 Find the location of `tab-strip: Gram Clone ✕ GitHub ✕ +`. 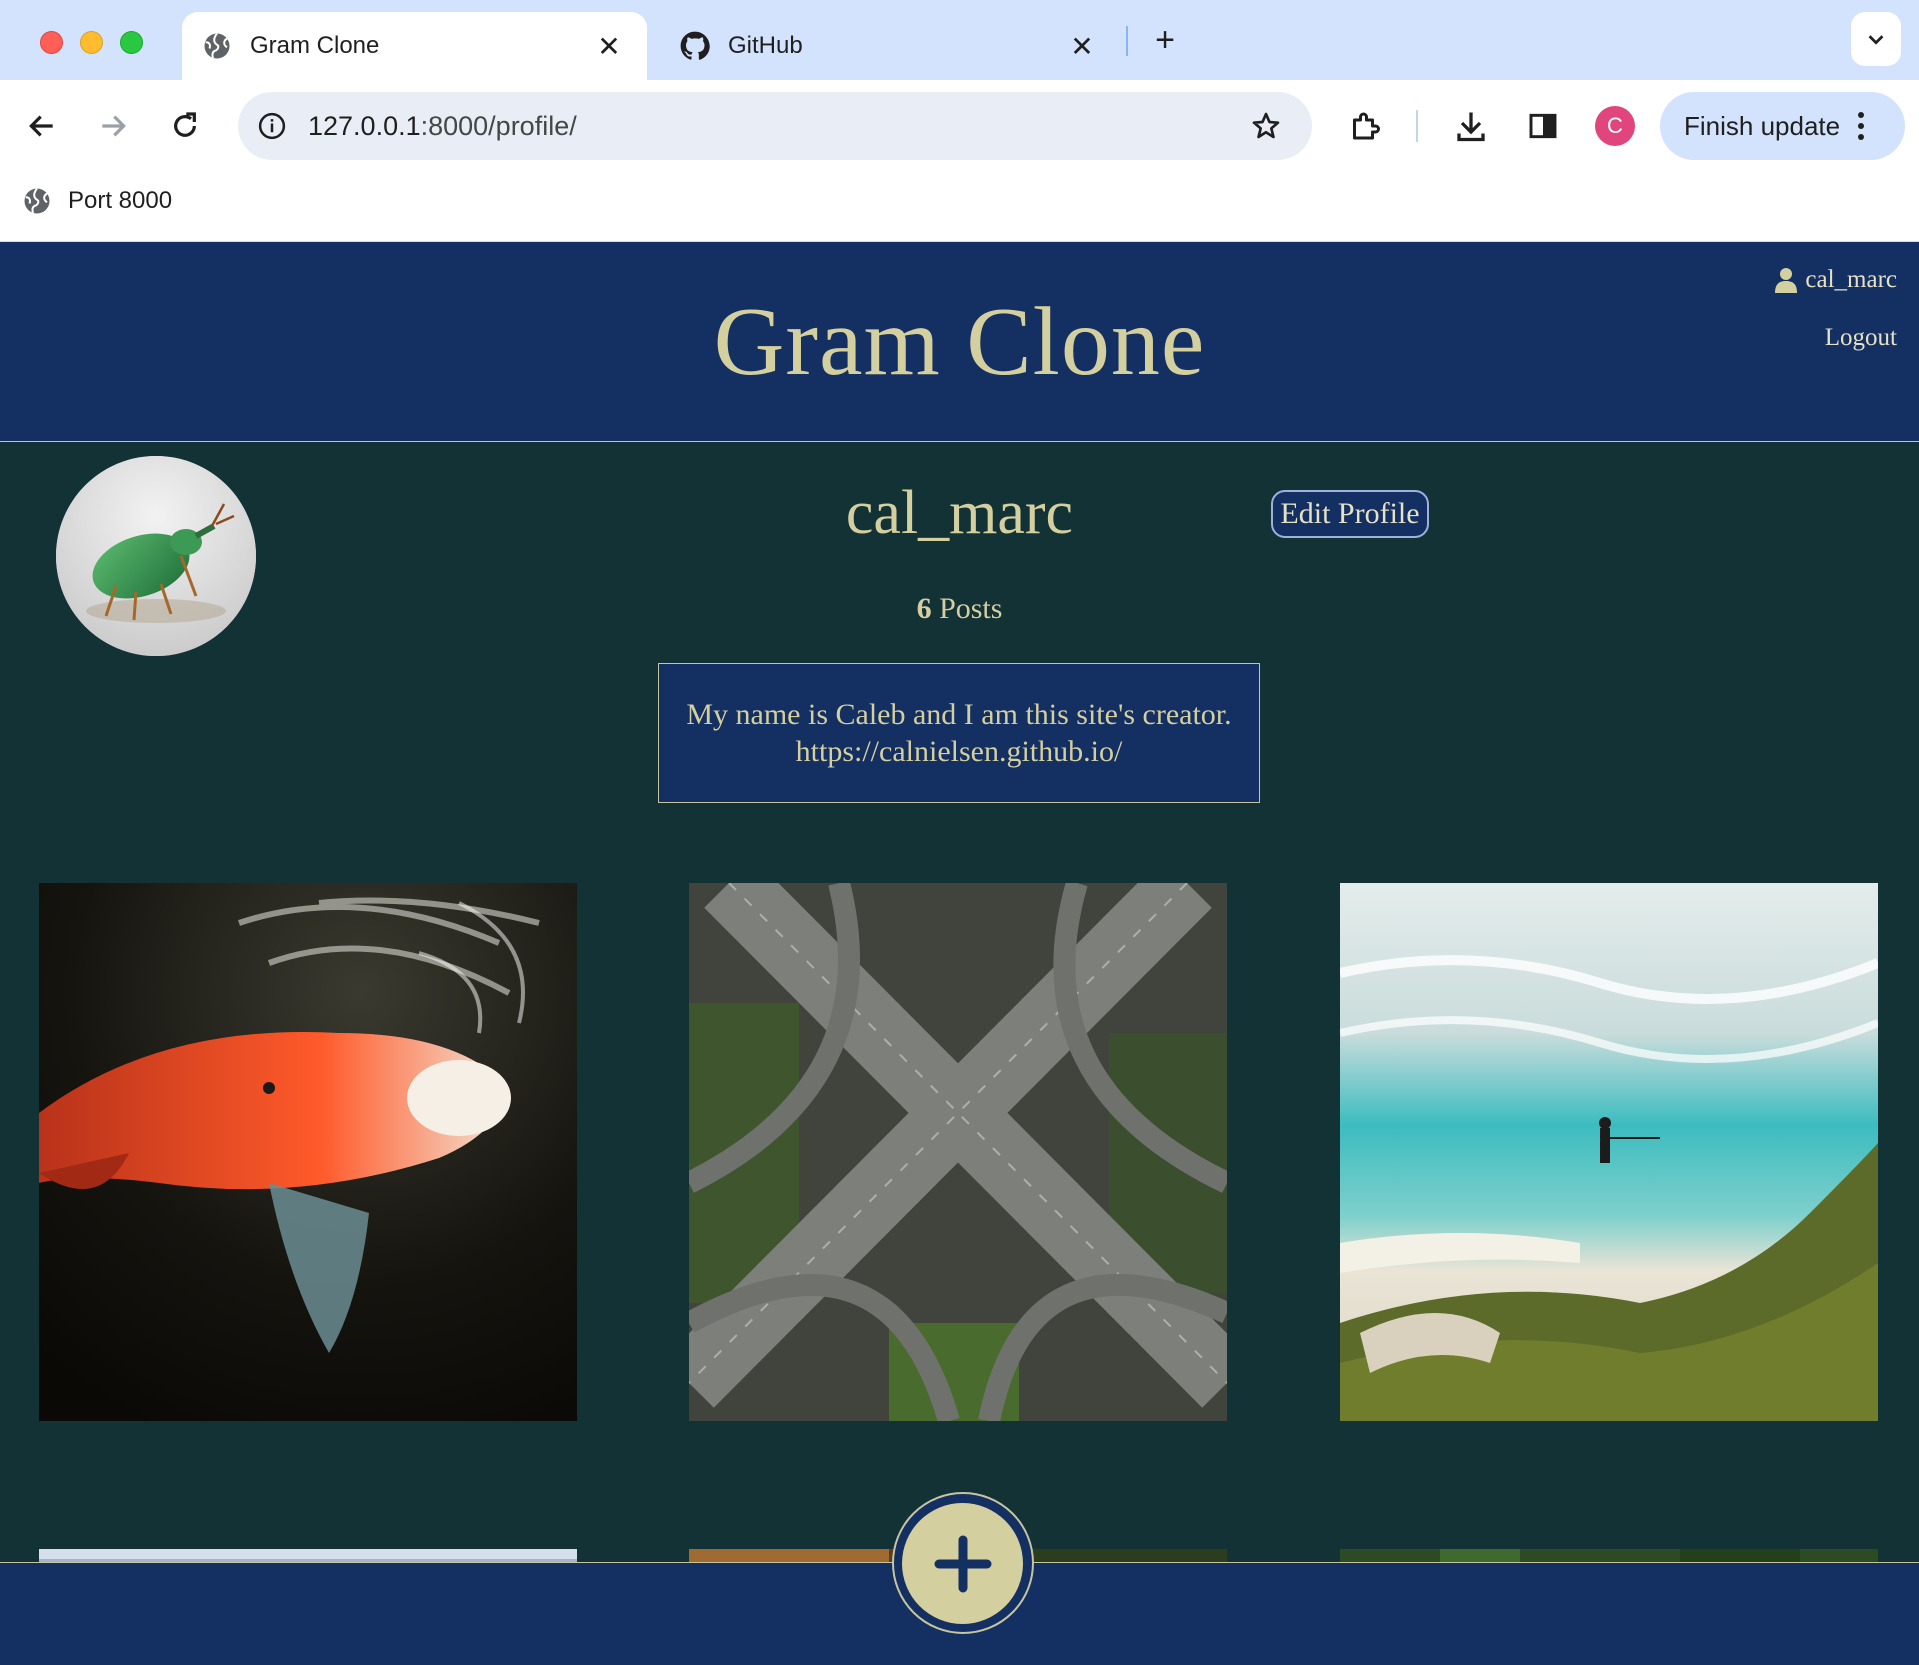

tab-strip: Gram Clone ✕ GitHub ✕ + is located at coordinates (959, 40).